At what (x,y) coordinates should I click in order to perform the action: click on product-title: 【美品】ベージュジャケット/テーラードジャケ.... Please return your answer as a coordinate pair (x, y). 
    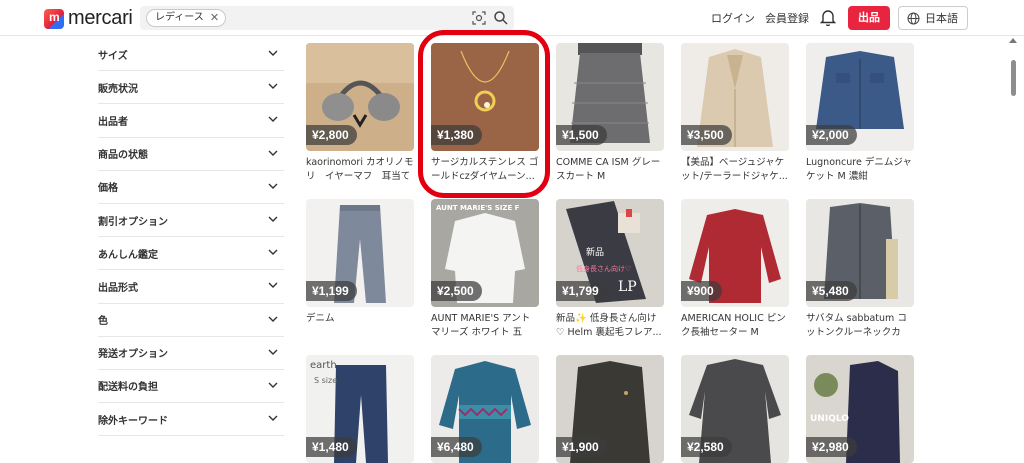
    Looking at the image, I should click on (734, 169).